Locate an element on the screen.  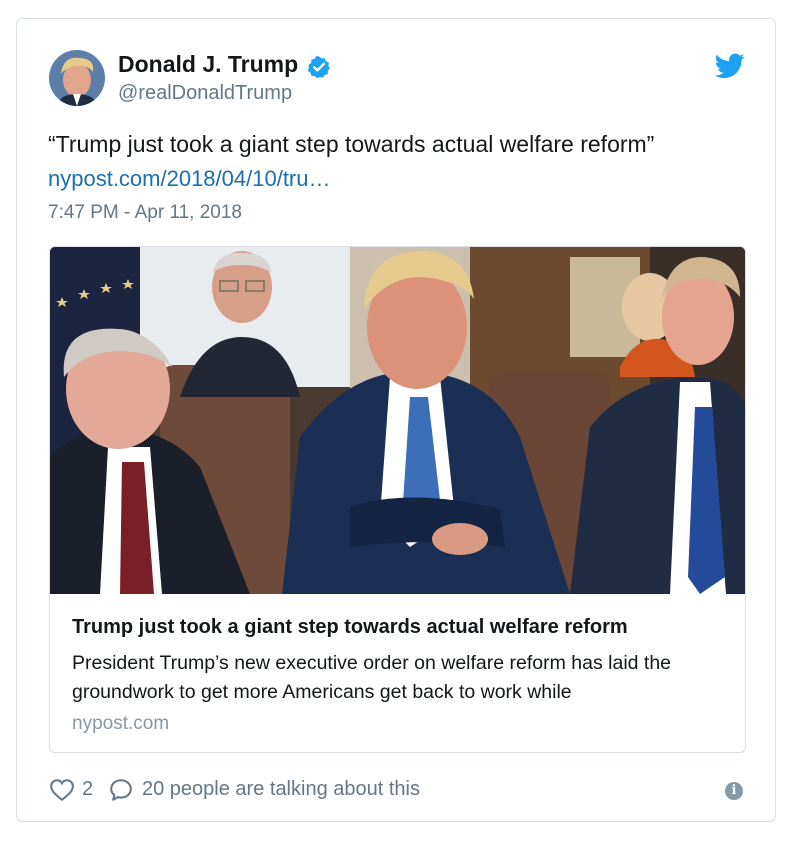
card-domain: nypost.com is located at coordinates (121, 723).